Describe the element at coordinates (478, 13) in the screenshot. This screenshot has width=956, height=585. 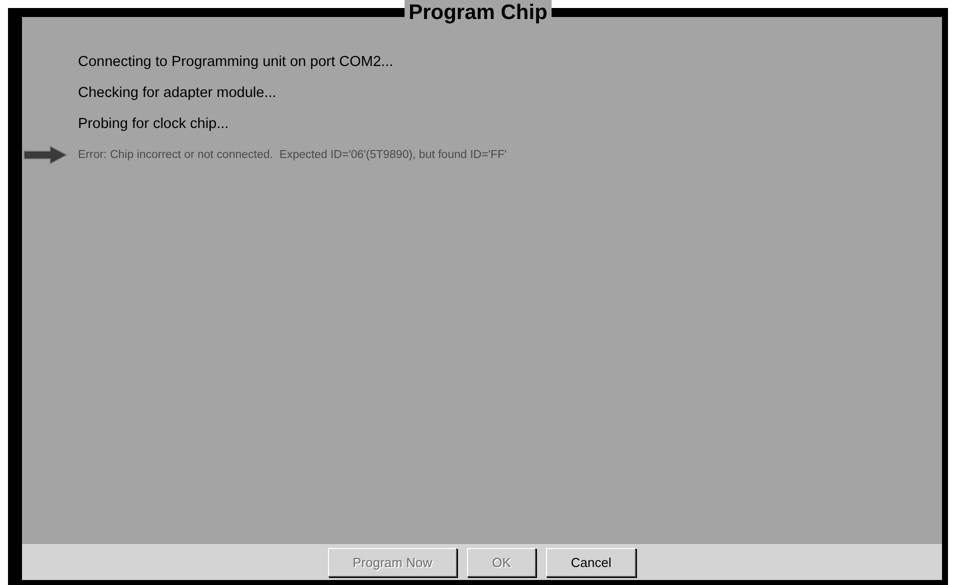
I see `window-title: Program Chip` at that location.